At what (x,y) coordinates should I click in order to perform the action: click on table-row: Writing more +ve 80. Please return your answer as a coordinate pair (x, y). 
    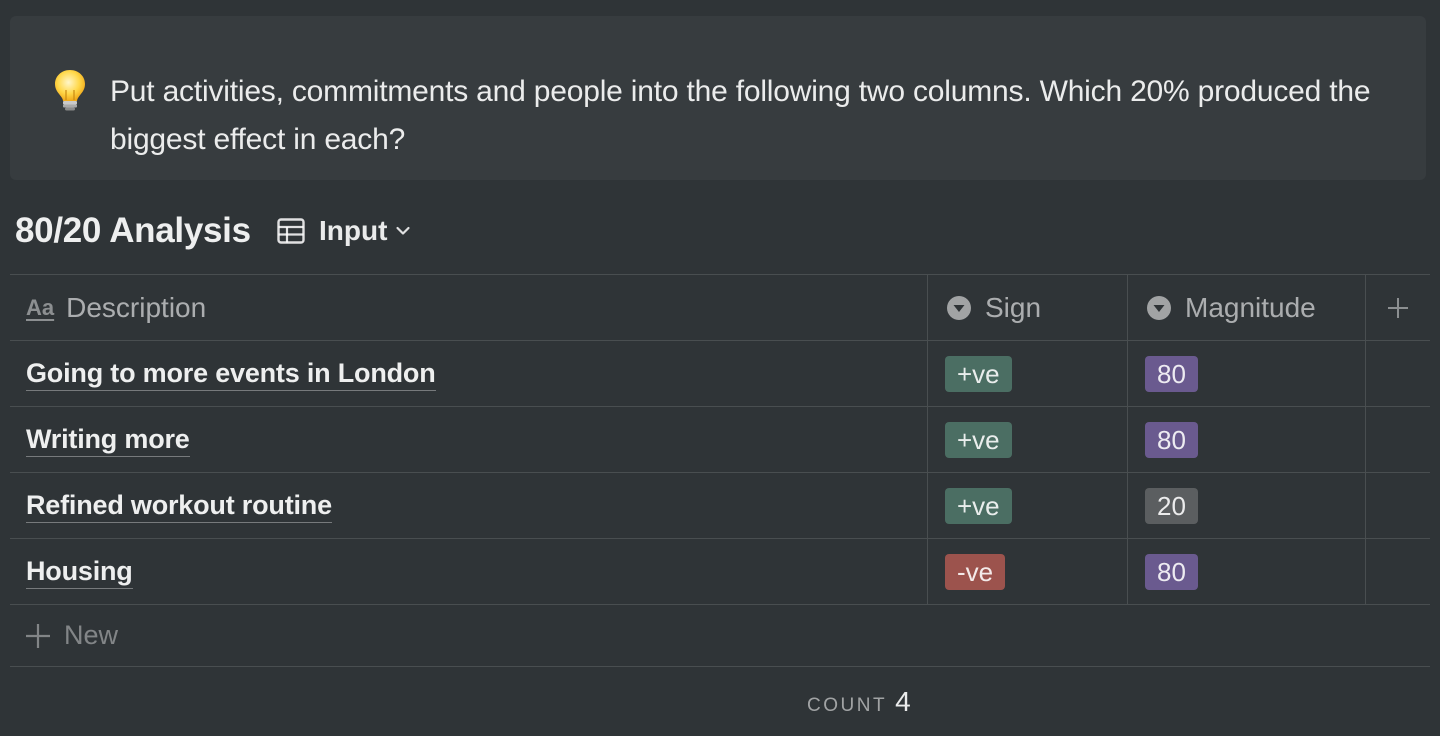
    Looking at the image, I should click on (720, 439).